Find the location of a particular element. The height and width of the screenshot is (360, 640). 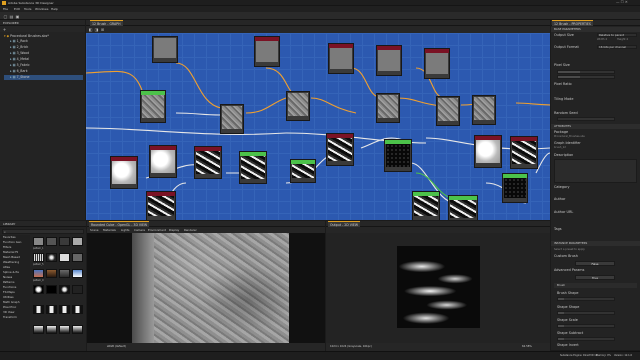

output-format-select: 16 bits per channel is located at coordinates (617, 47).